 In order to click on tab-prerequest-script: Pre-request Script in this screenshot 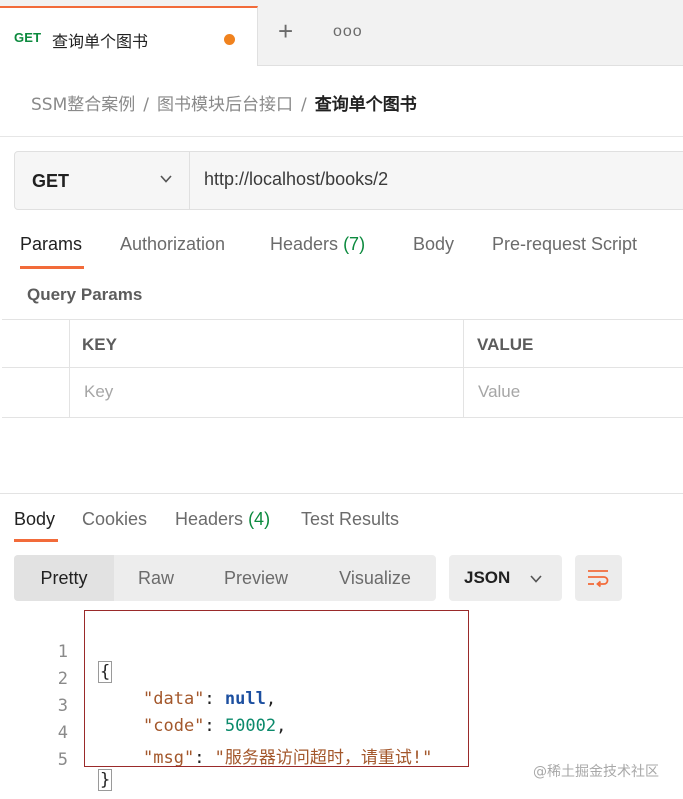, I will do `click(564, 244)`.